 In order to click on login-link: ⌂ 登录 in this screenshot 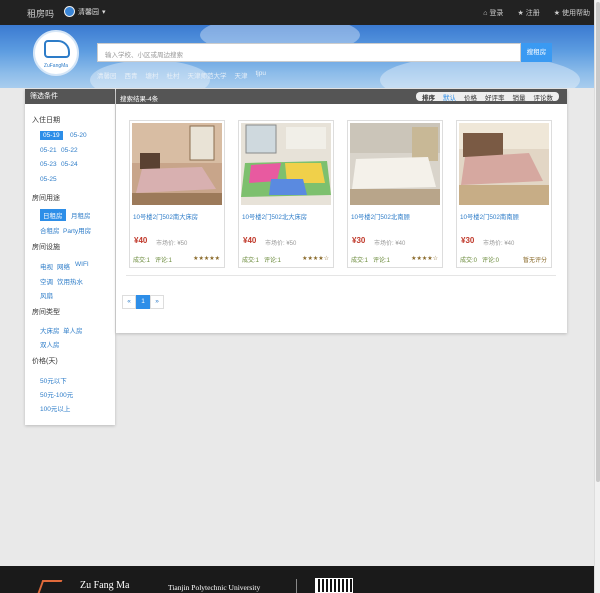, I will do `click(493, 13)`.